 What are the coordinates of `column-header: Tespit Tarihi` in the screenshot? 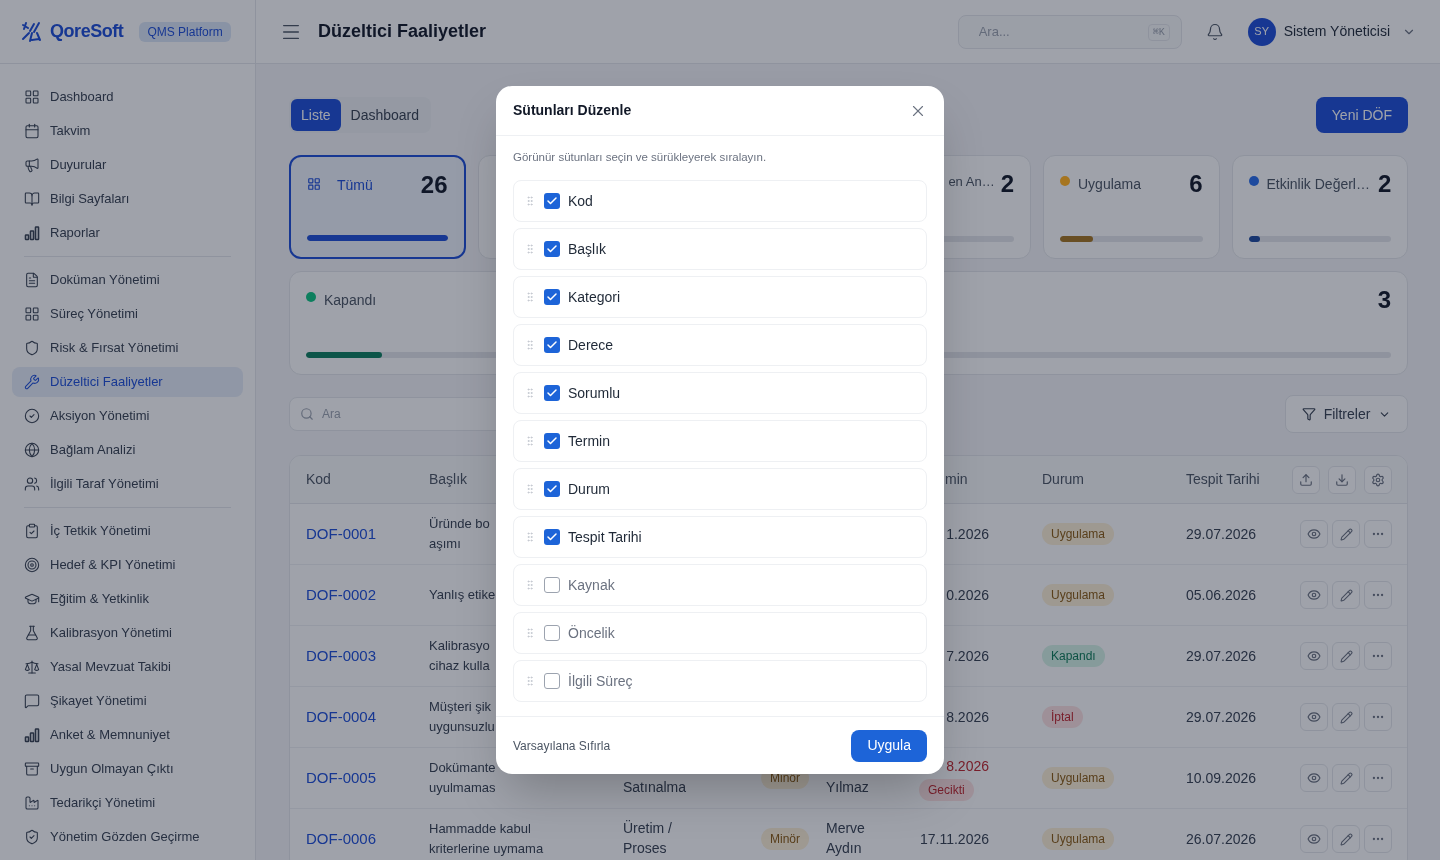 It's located at (1223, 479).